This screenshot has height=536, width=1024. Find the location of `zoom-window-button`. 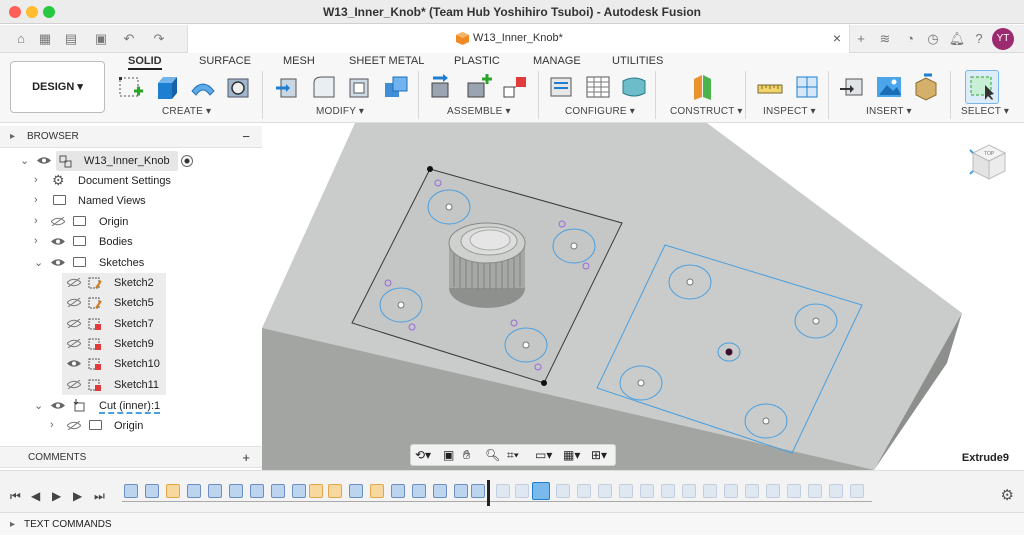

zoom-window-button is located at coordinates (49, 12).